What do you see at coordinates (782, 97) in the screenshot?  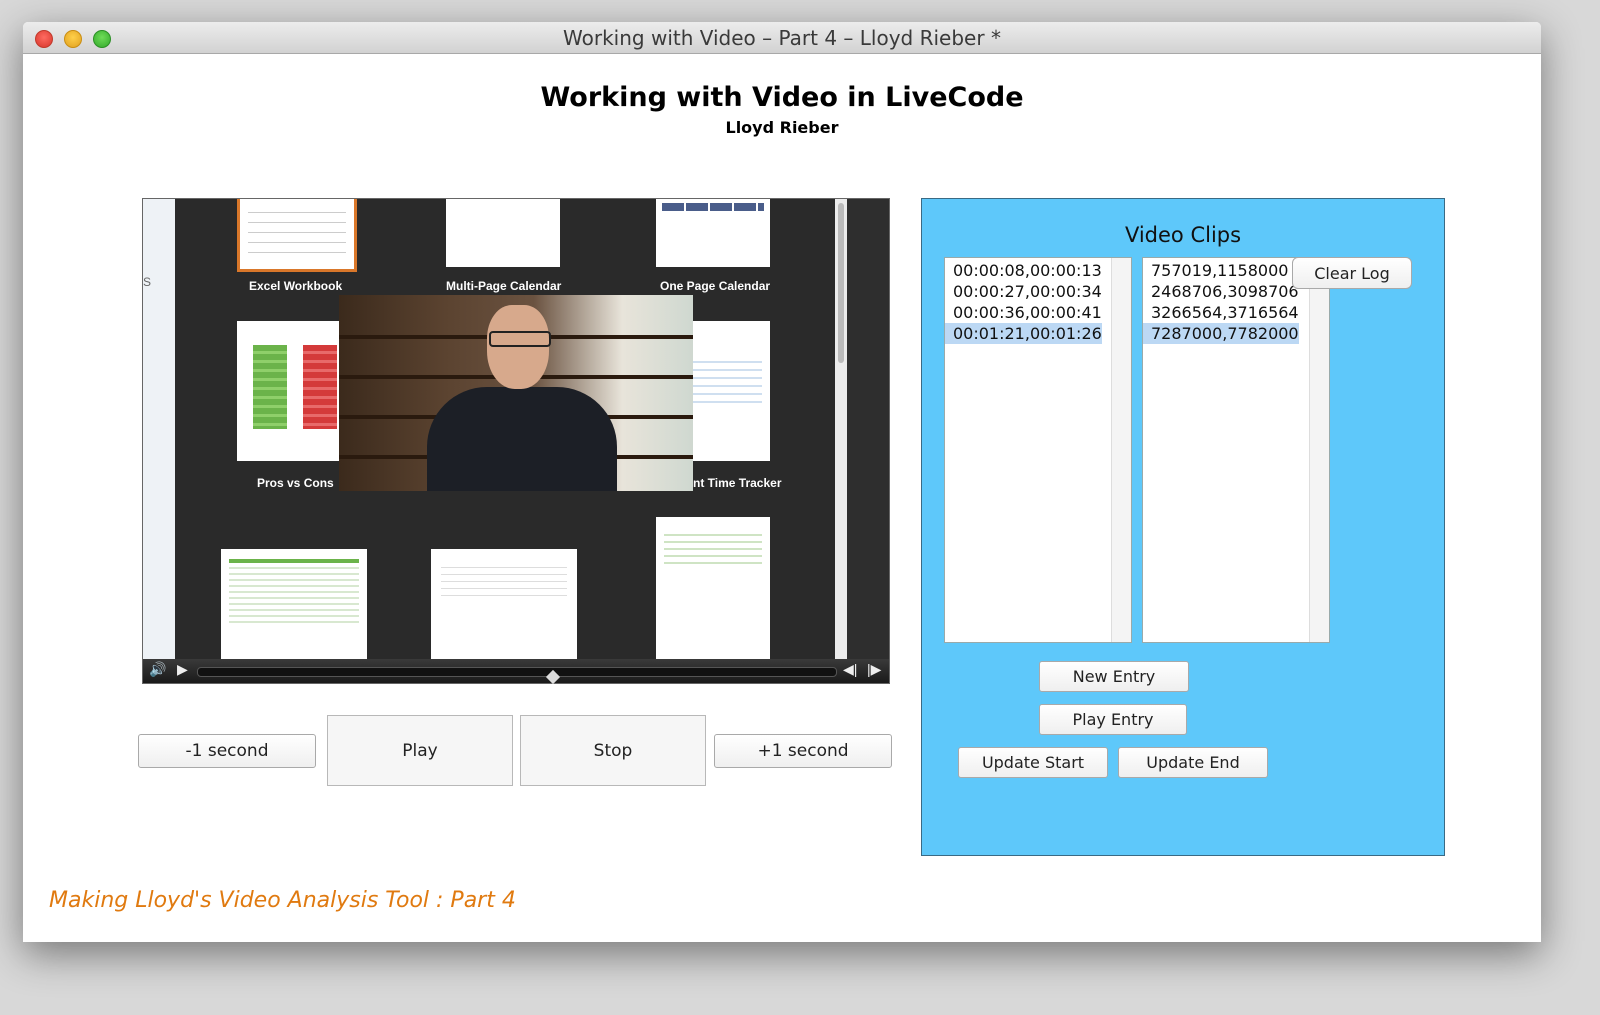 I see `page-title: Working with Video in LiveCode` at bounding box center [782, 97].